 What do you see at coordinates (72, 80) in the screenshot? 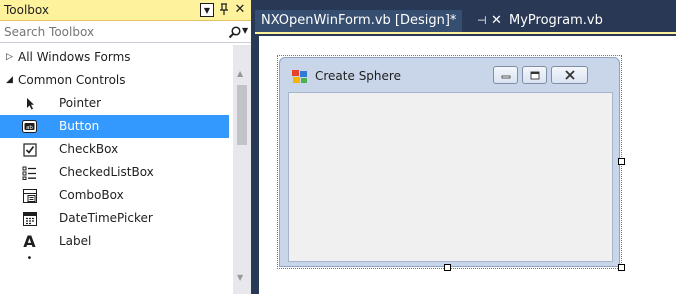
I see `group-label: Common Controls` at bounding box center [72, 80].